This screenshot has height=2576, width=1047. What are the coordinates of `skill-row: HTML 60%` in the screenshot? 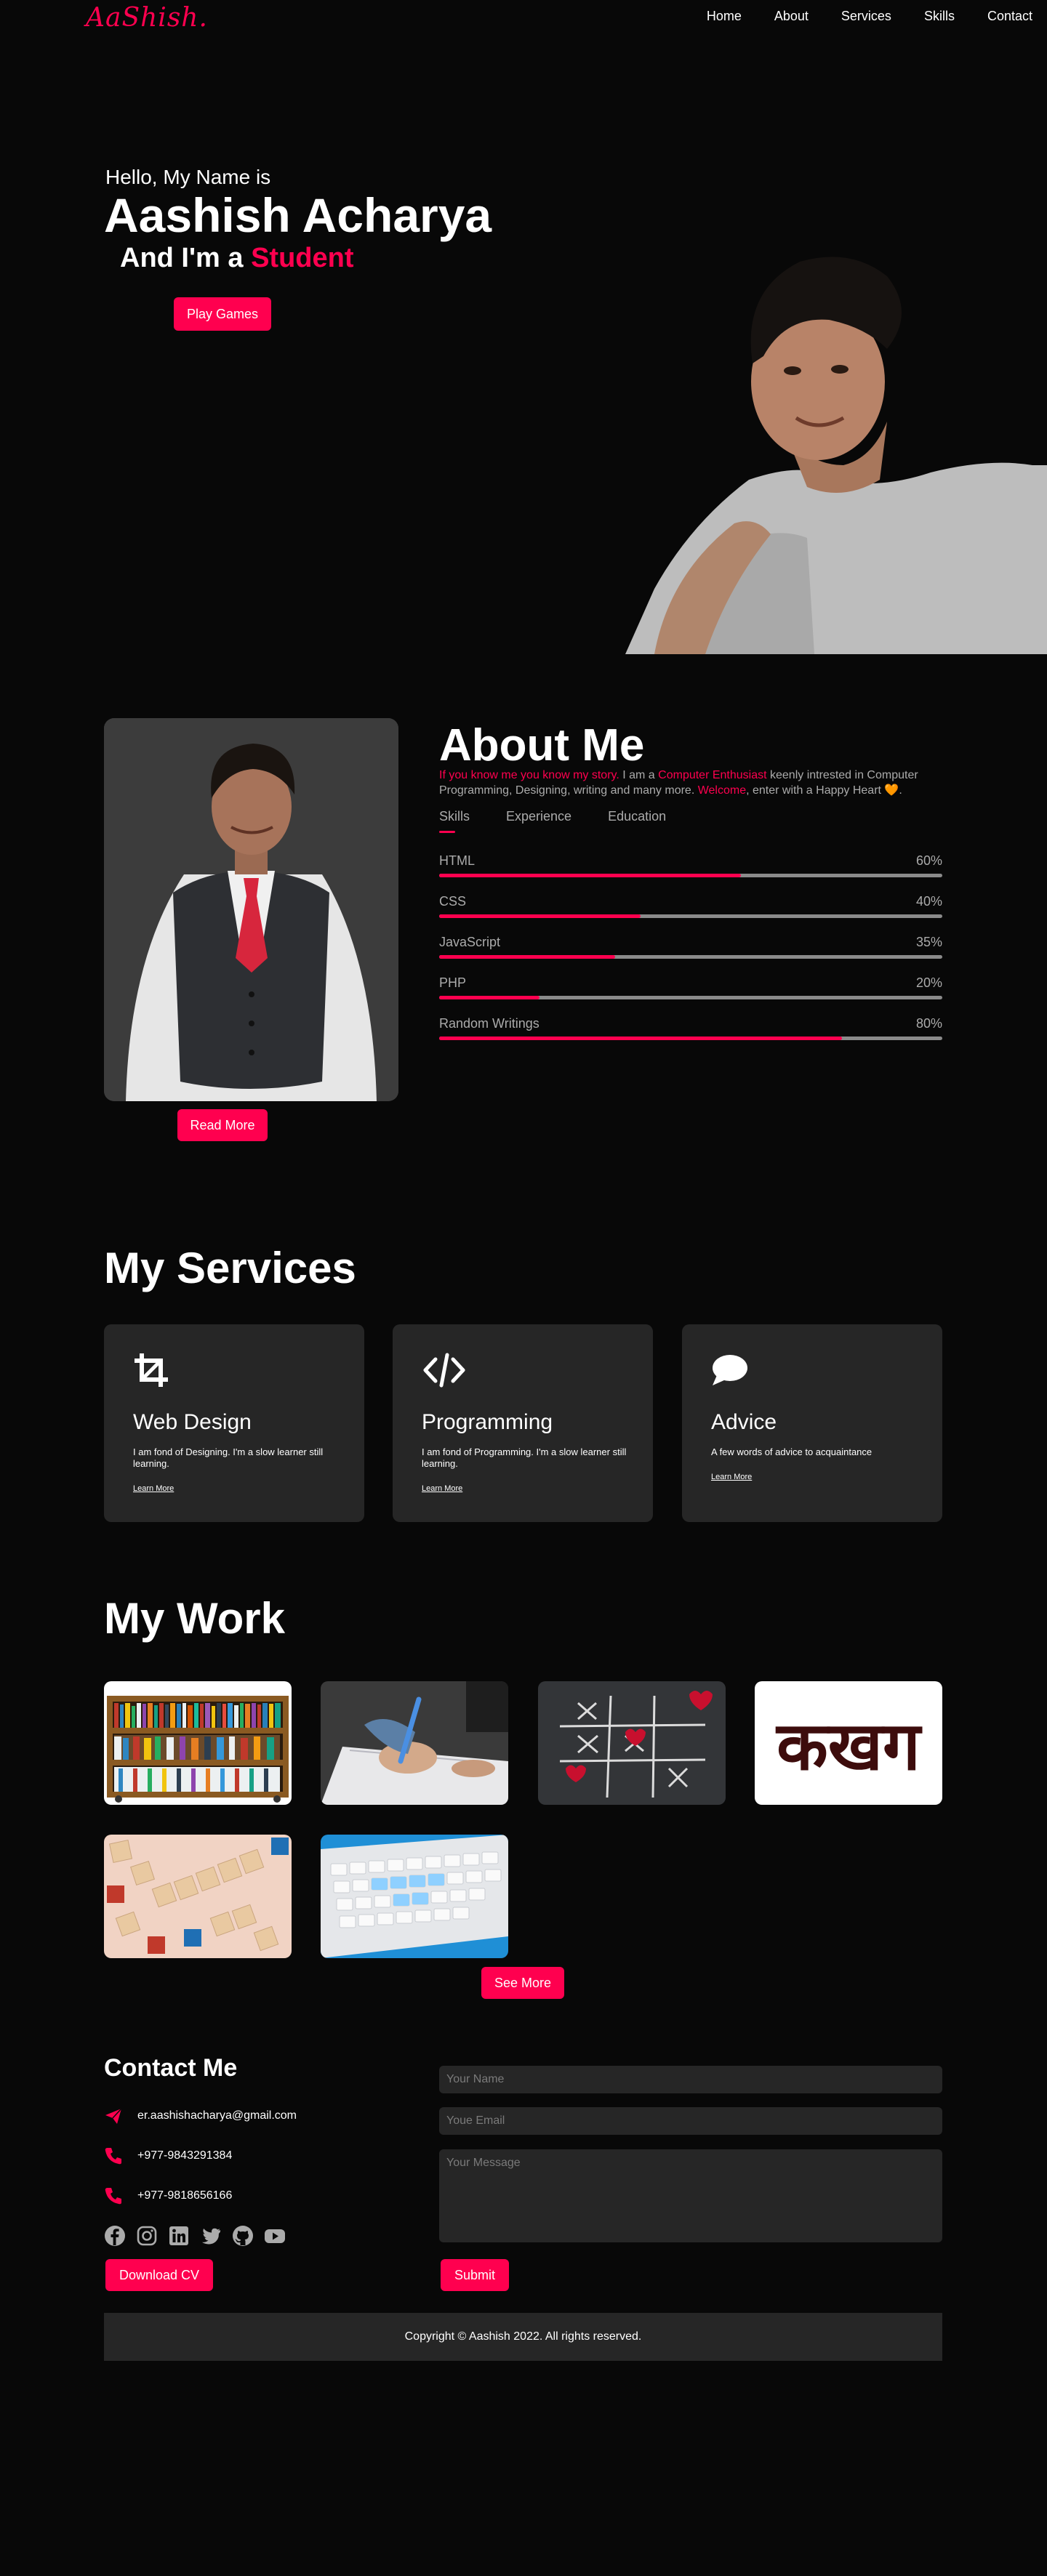 It's located at (690, 873).